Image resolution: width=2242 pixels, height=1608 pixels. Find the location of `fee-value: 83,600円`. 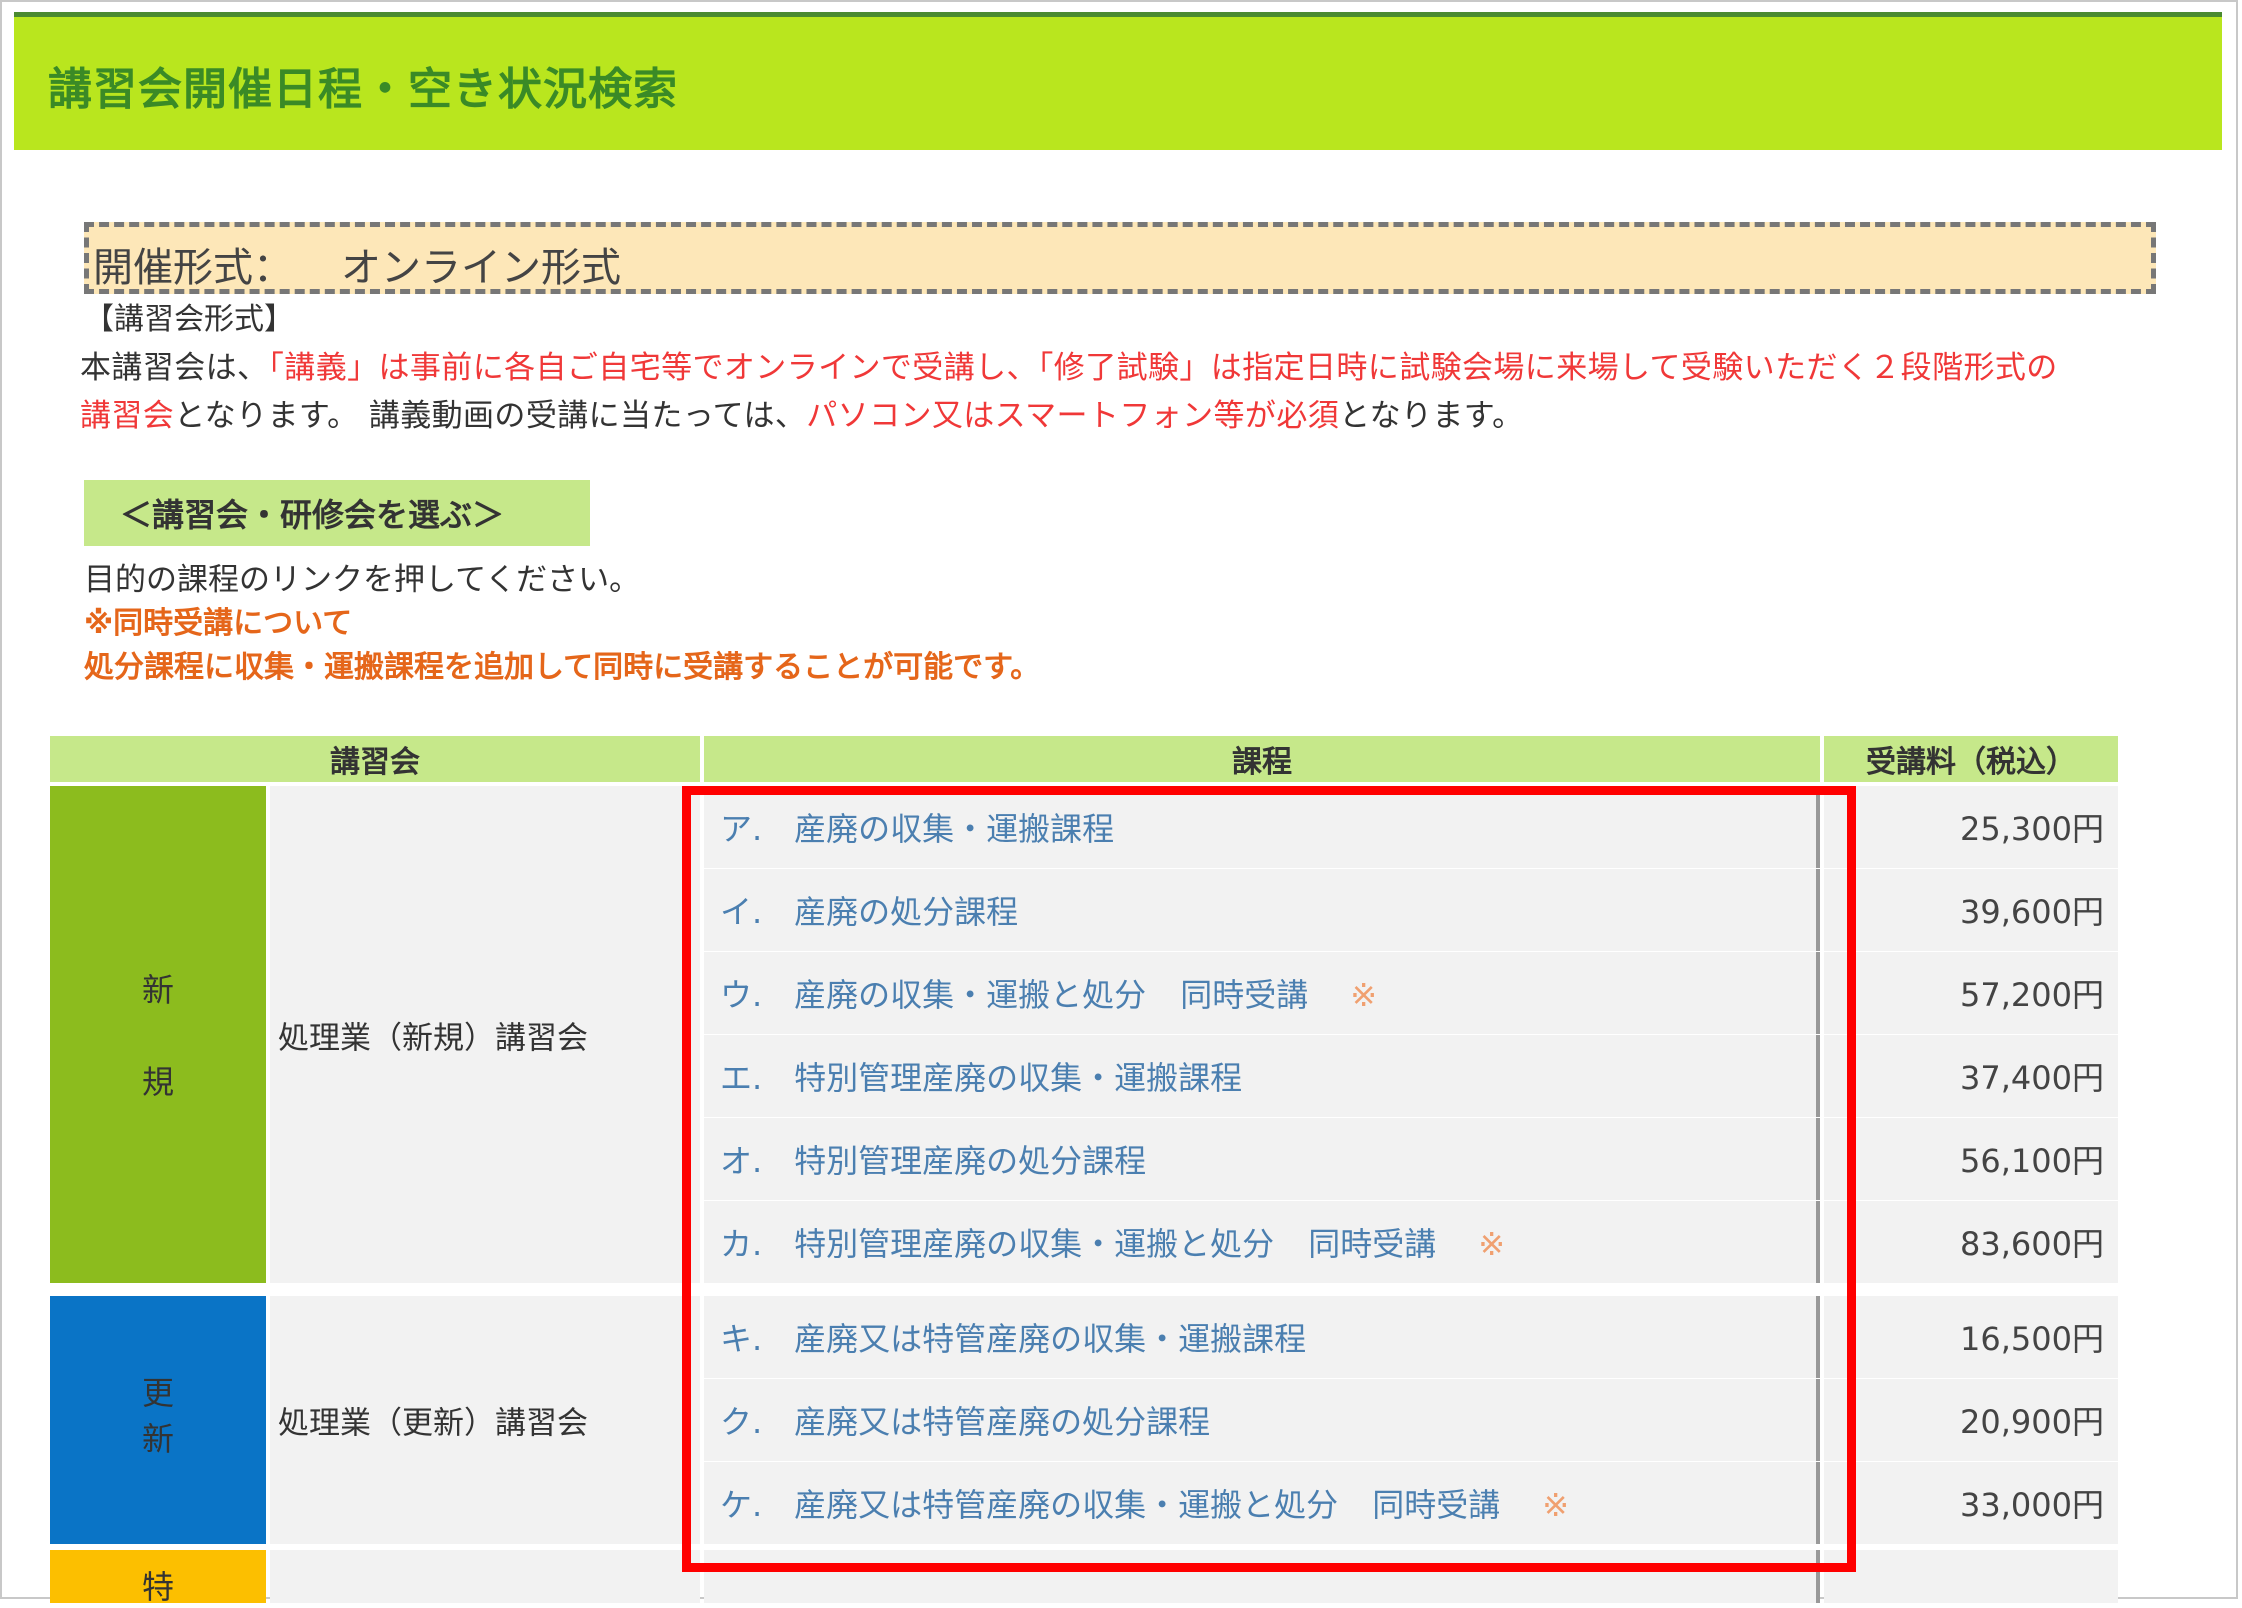

fee-value: 83,600円 is located at coordinates (2032, 1244).